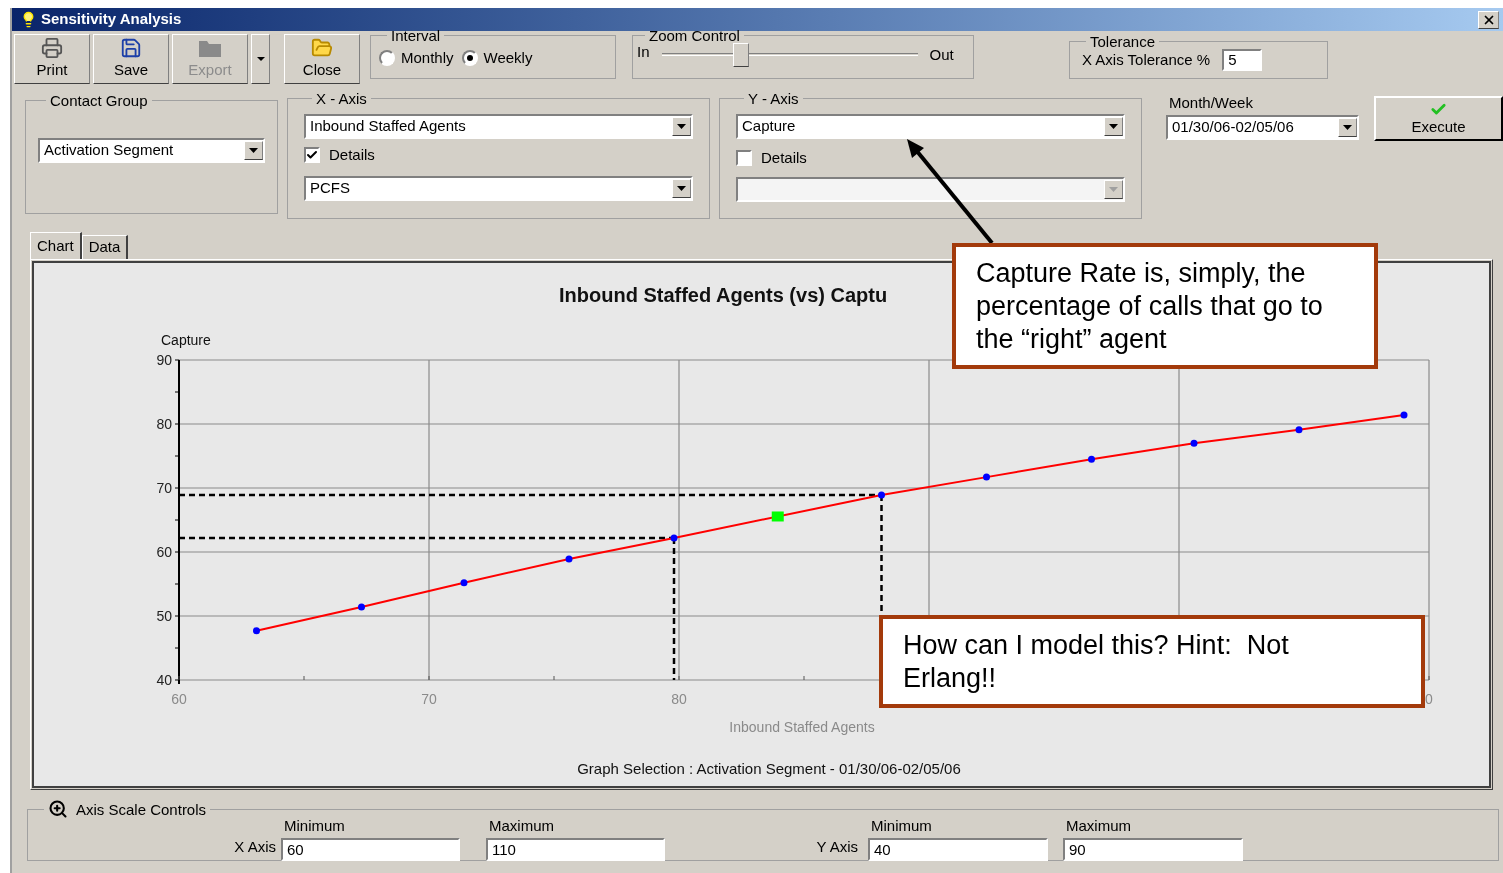  Describe the element at coordinates (930, 126) in the screenshot. I see `dropdown-field: Capture` at that location.